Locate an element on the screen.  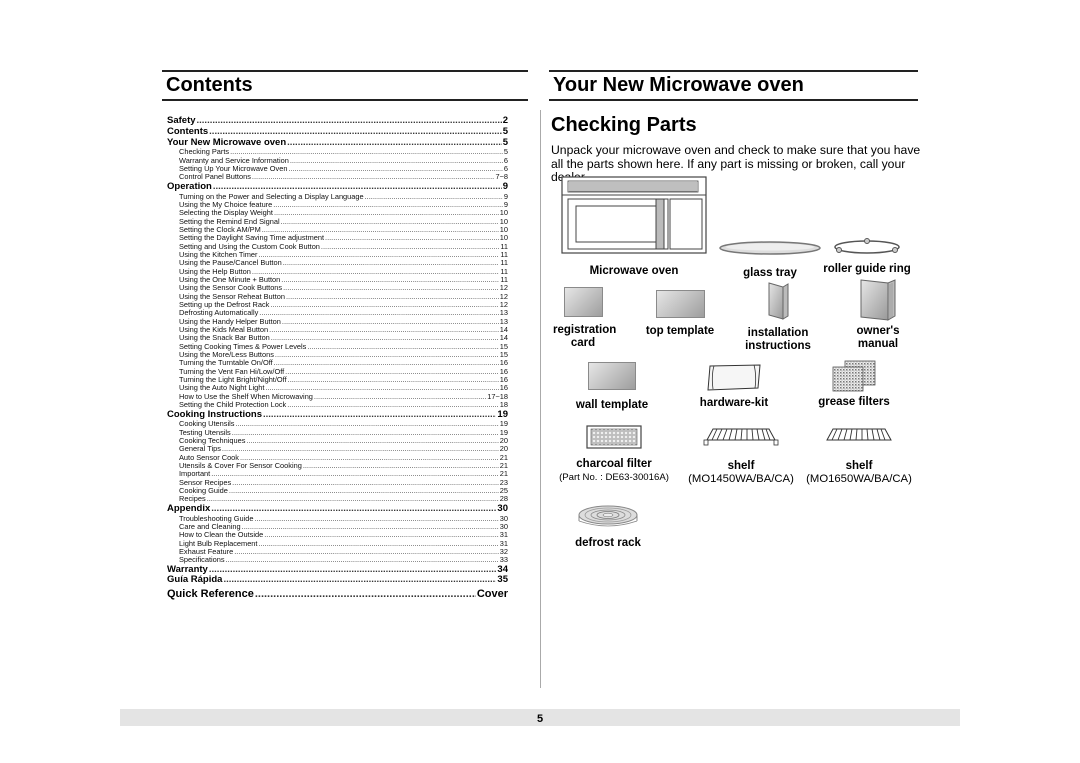
part-name: top template is located at coordinates (680, 331).